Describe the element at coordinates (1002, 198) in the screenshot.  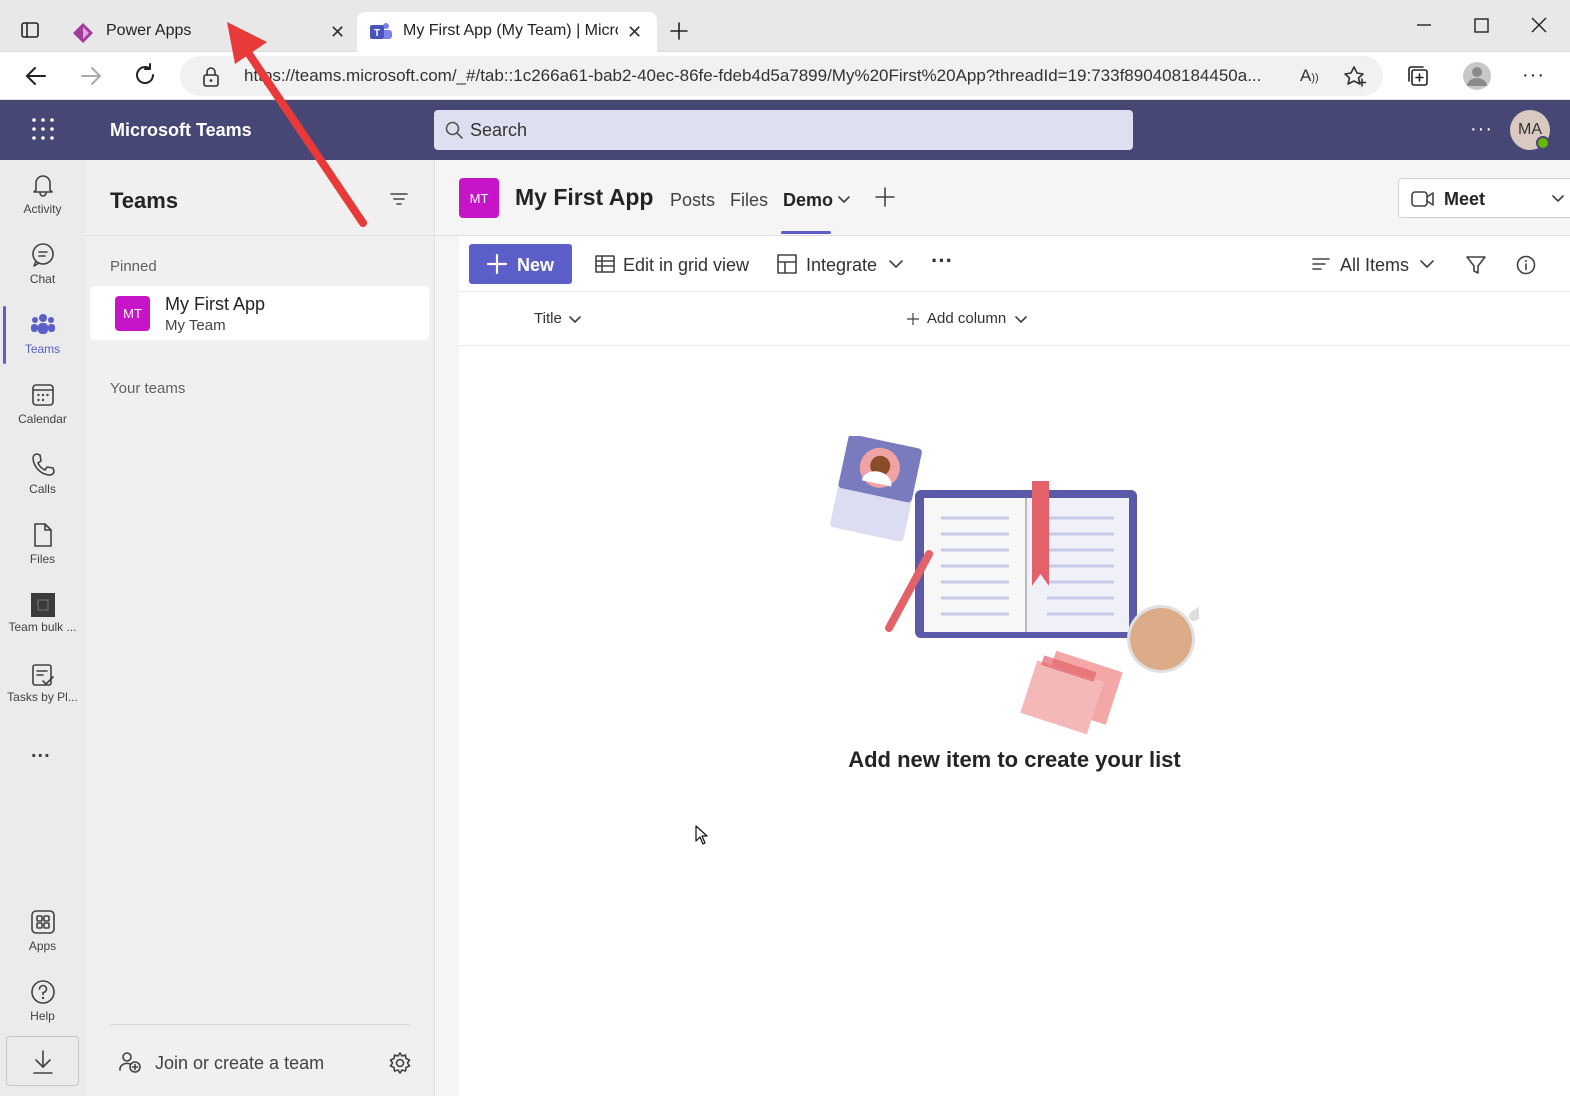
I see `channel-header: MT My First App Posts Files Demo Meet` at that location.